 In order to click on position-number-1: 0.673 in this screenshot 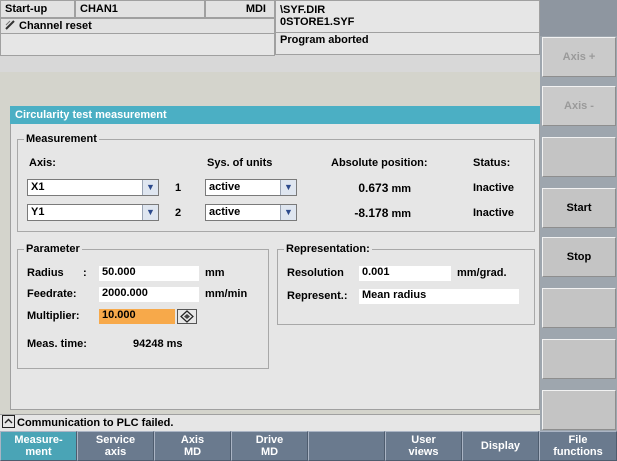, I will do `click(373, 188)`.